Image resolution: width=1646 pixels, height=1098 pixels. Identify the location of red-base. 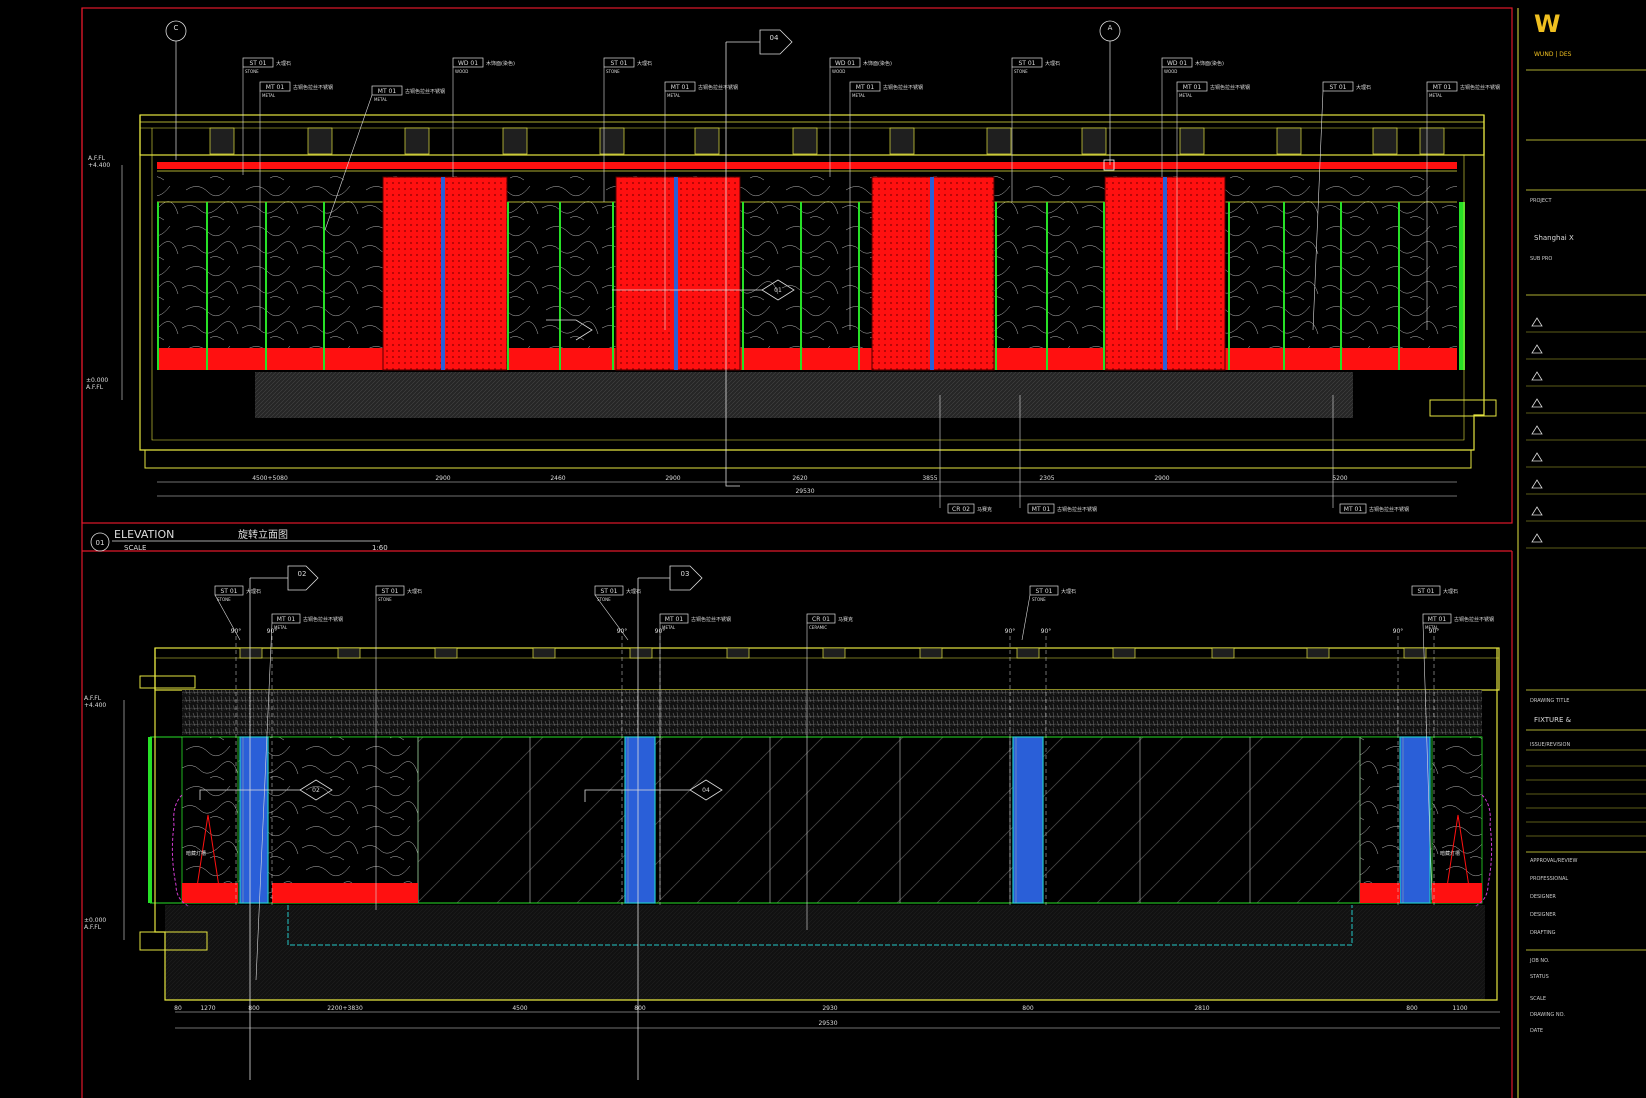
(807, 359).